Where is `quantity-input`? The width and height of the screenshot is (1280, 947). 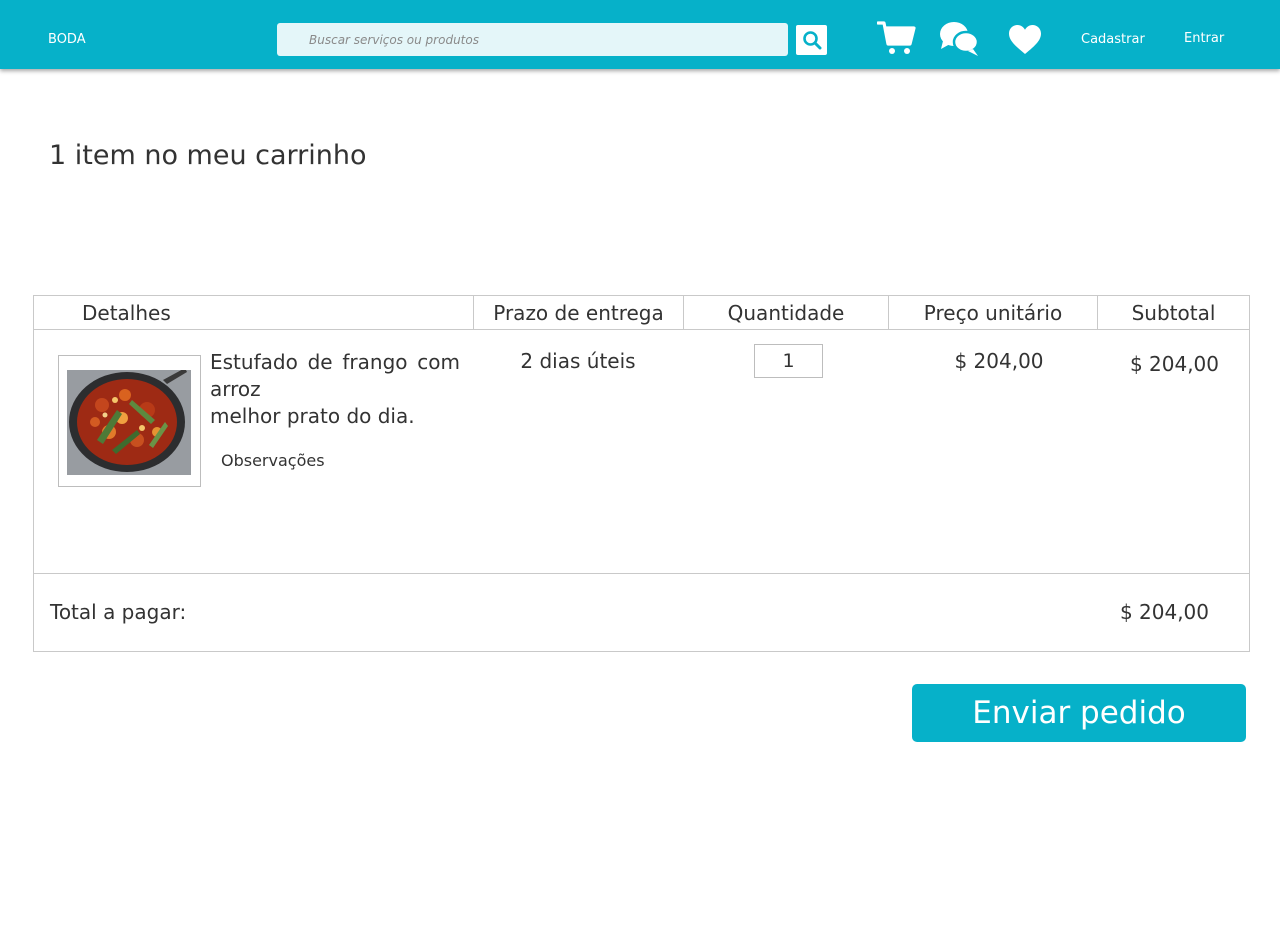
quantity-input is located at coordinates (788, 361).